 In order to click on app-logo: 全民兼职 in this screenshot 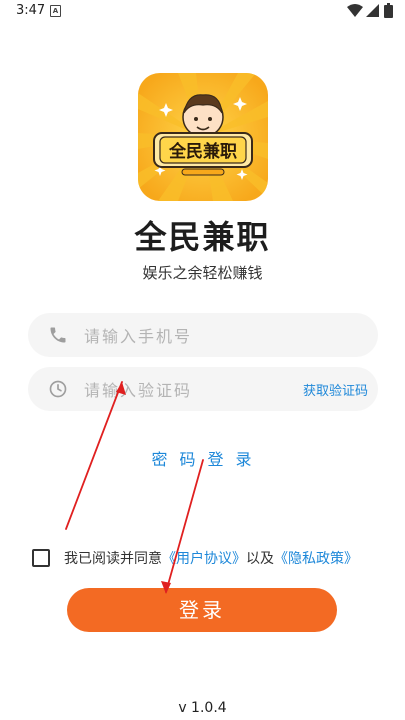, I will do `click(203, 137)`.